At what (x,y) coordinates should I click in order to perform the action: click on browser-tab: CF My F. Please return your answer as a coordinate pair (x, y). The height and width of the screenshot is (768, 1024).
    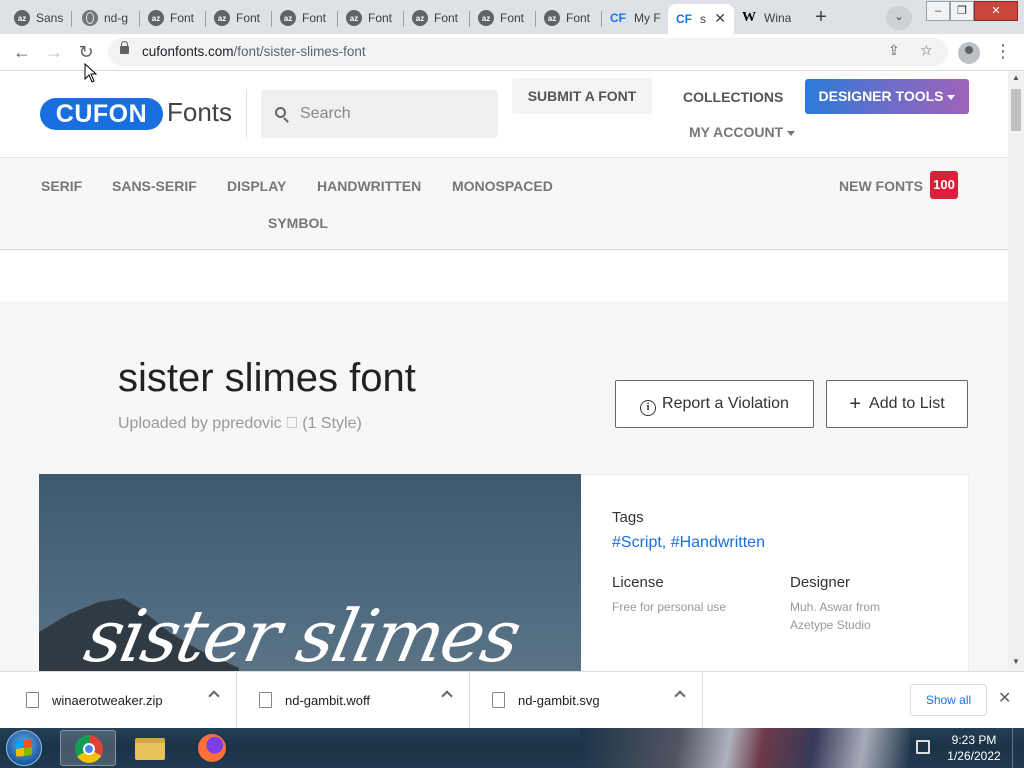
    Looking at the image, I should click on (635, 18).